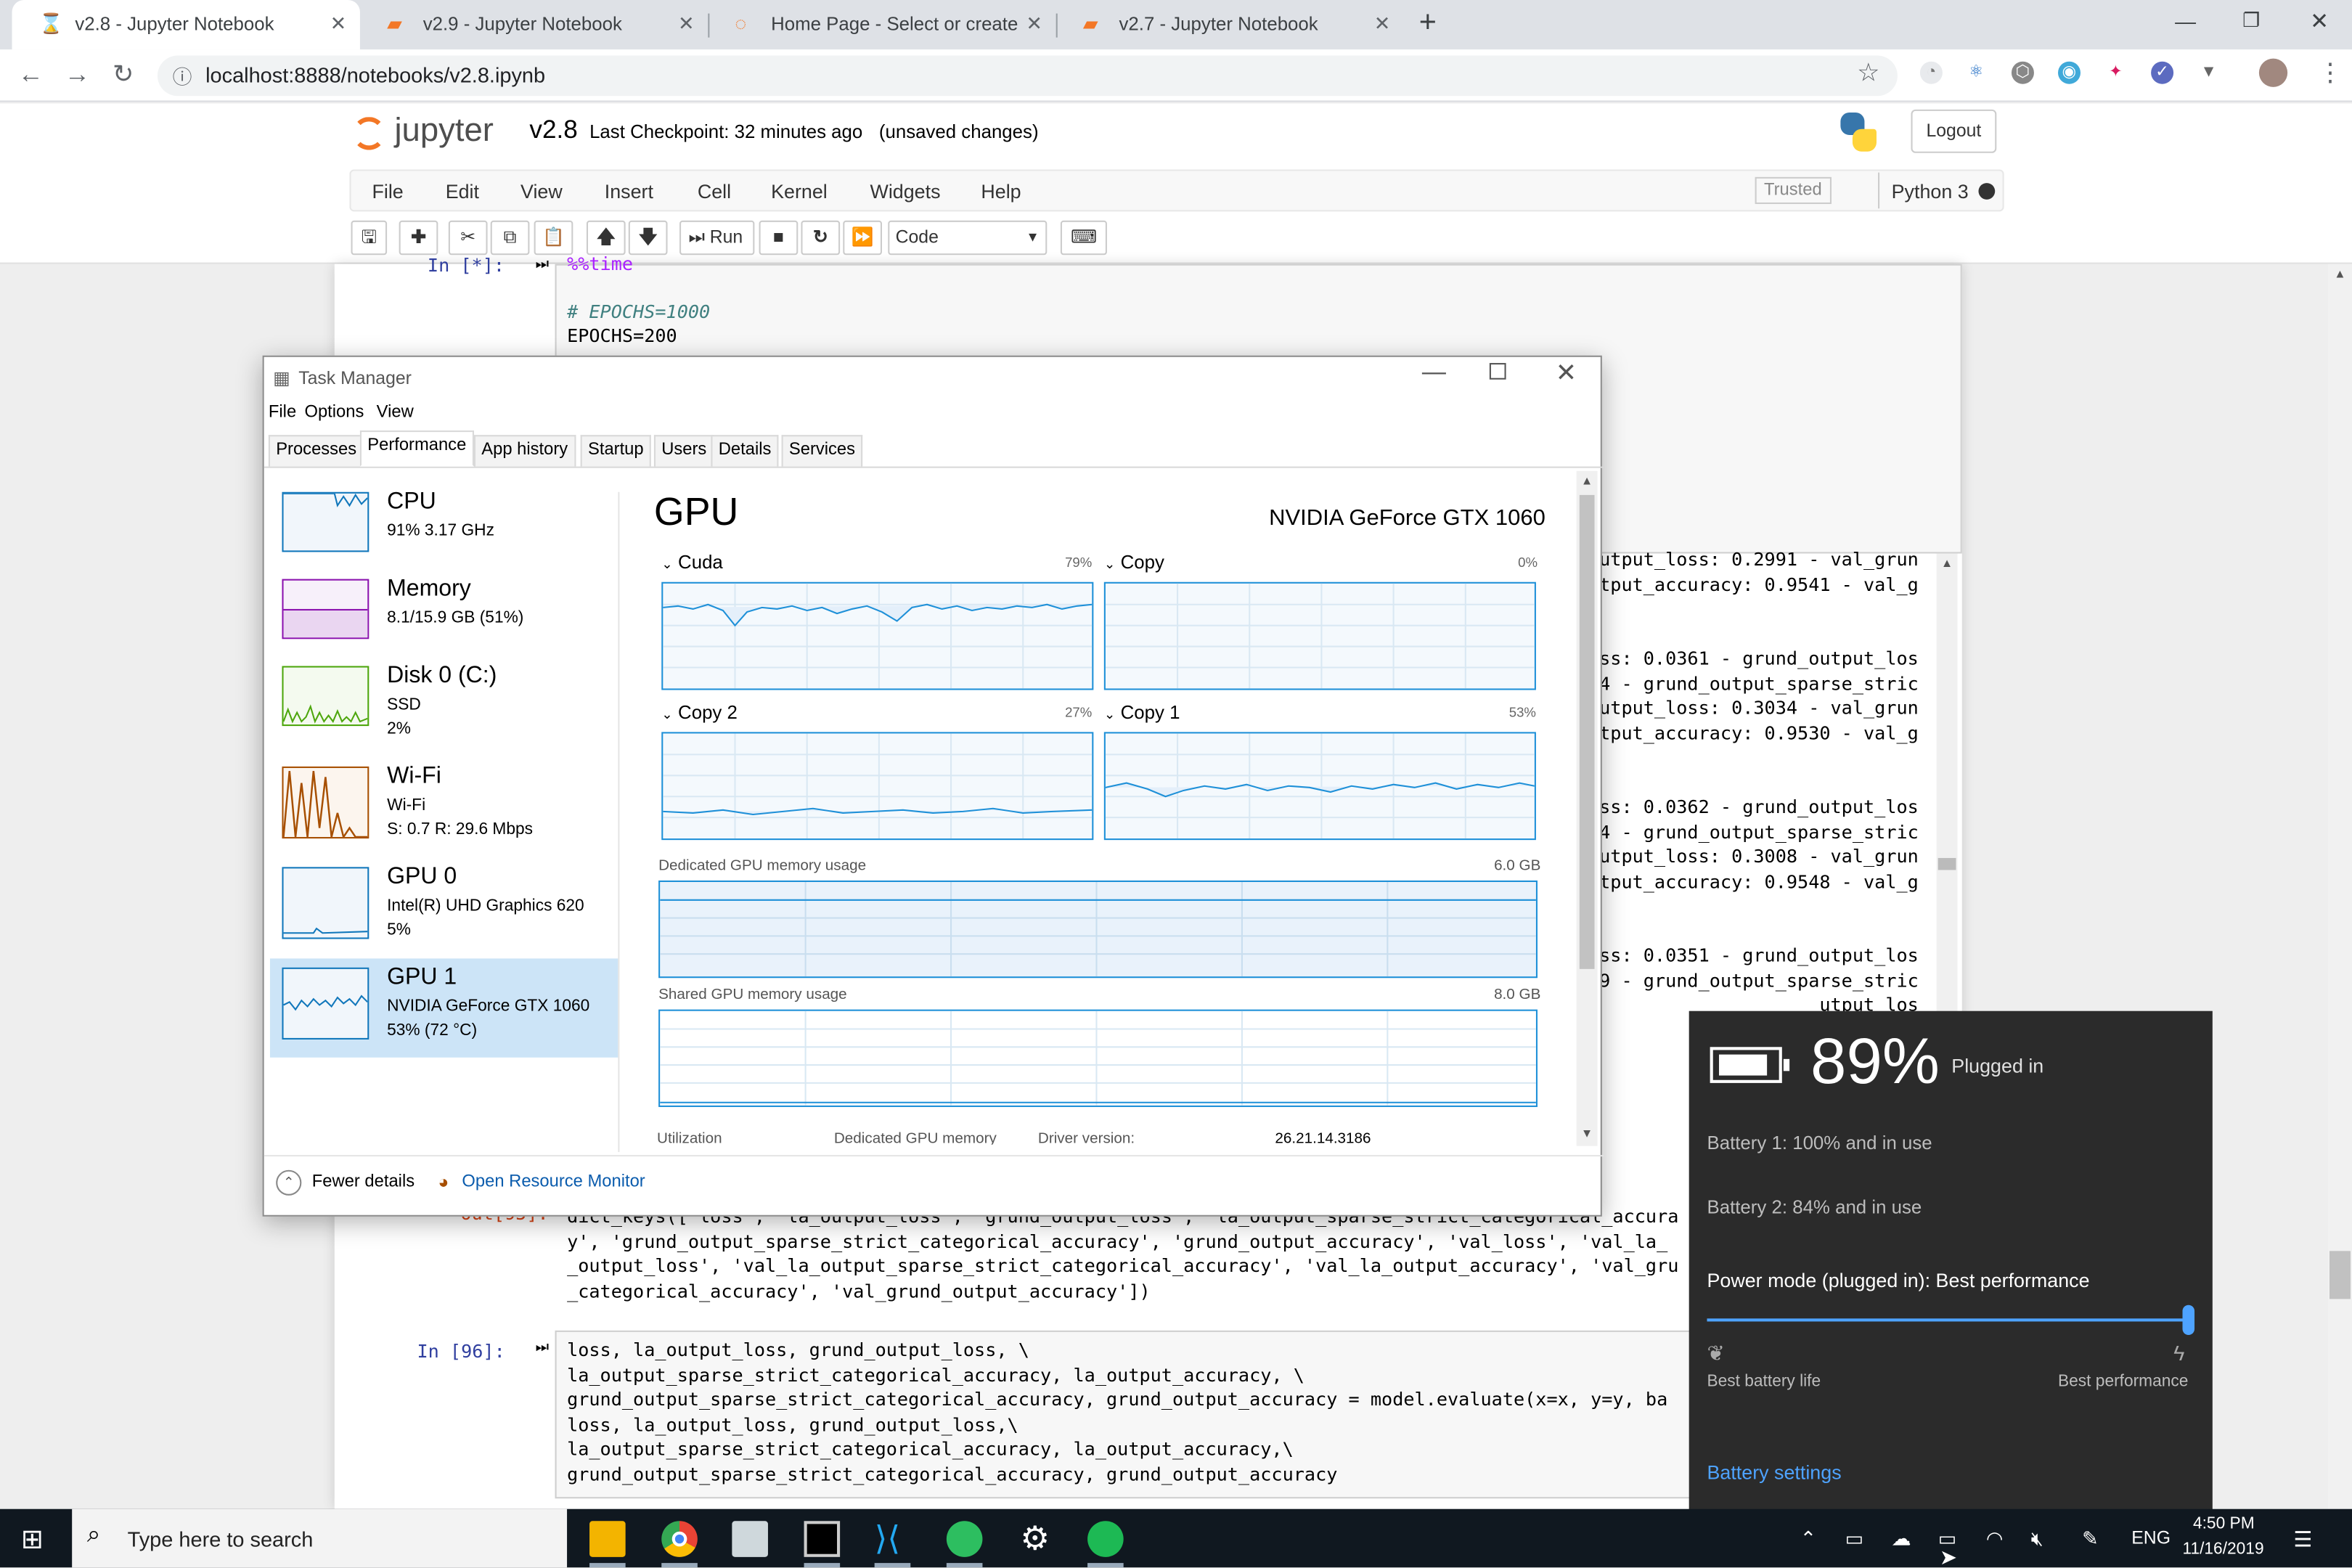 Image resolution: width=2352 pixels, height=1568 pixels. What do you see at coordinates (2224, 1550) in the screenshot?
I see `clock-date: 11/16/2019` at bounding box center [2224, 1550].